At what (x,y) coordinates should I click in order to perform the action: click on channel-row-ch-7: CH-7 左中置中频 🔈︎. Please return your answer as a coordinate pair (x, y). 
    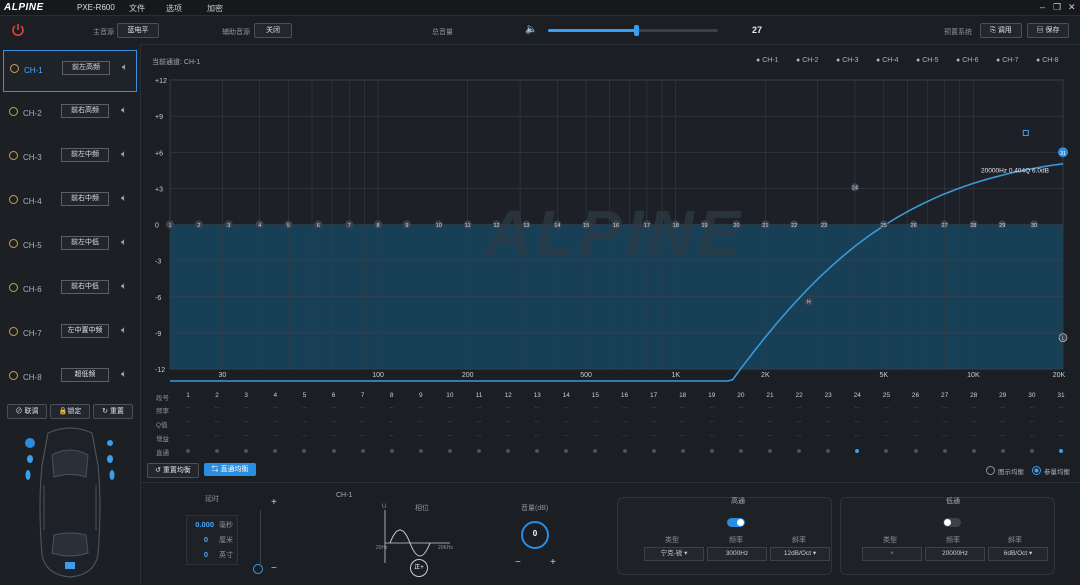
    Looking at the image, I should click on (70, 335).